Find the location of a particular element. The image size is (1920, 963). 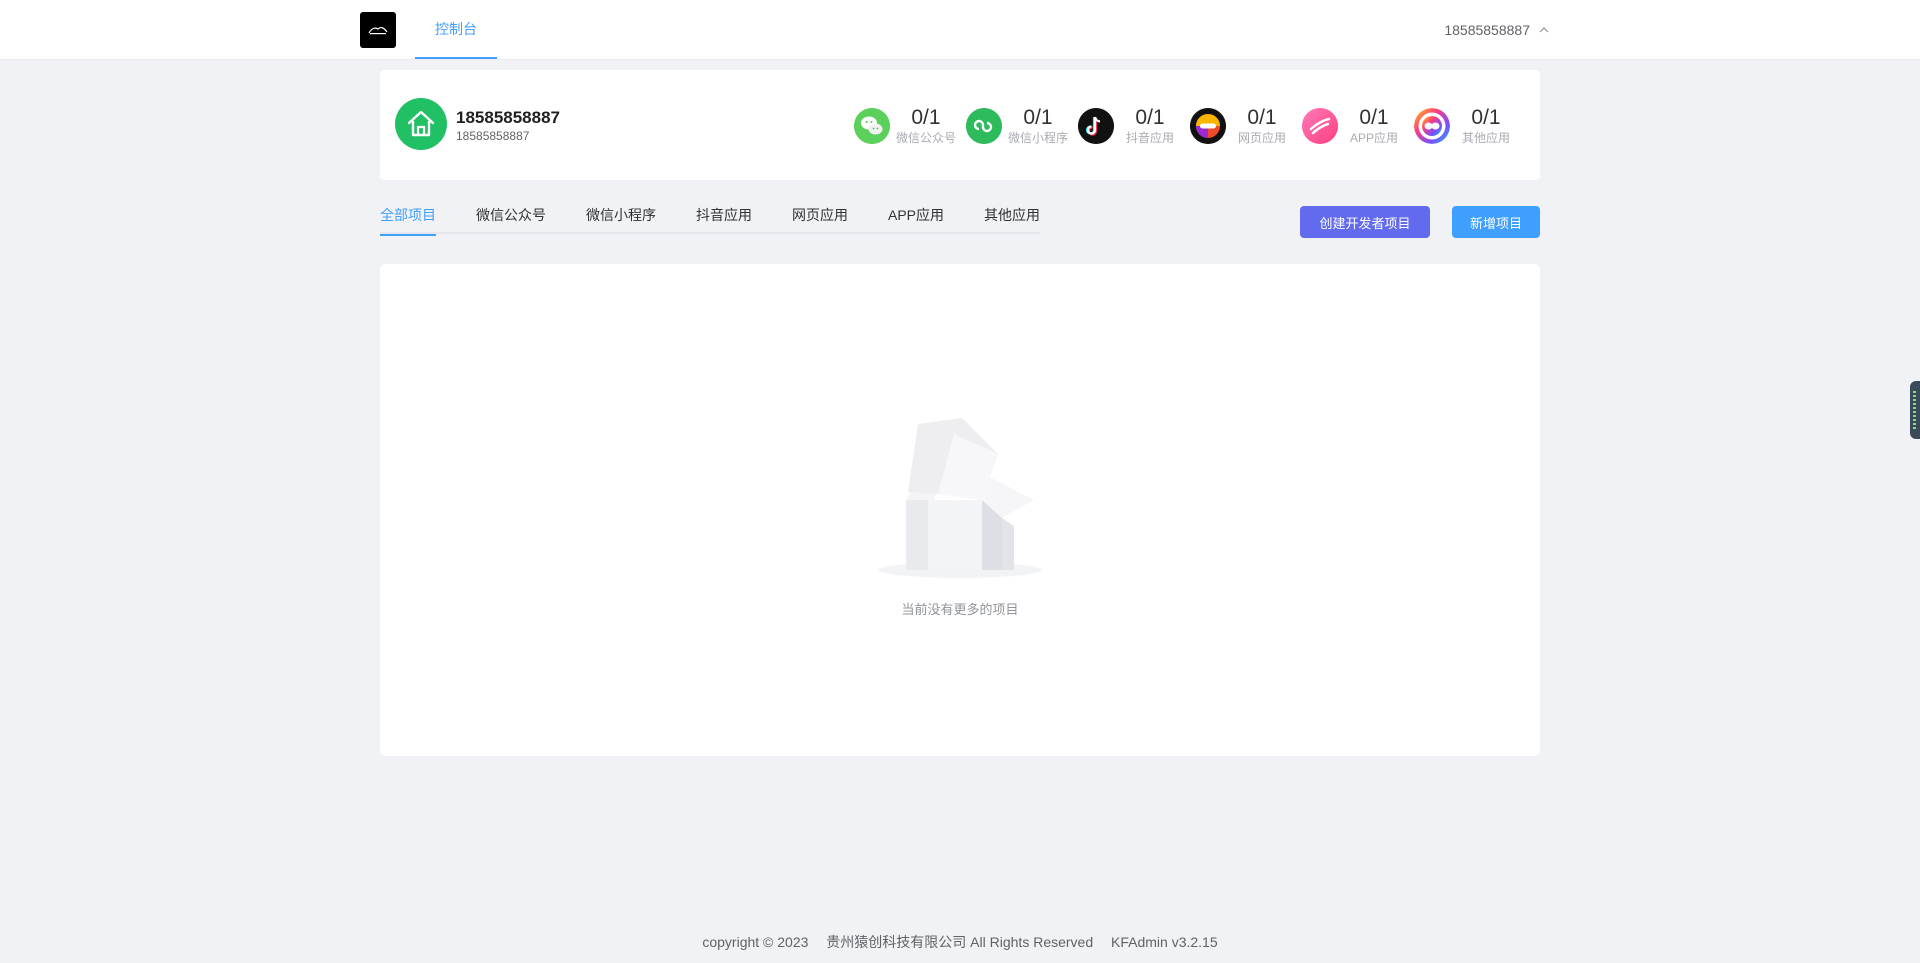

tab-douyin: 抖音应用 is located at coordinates (724, 217).